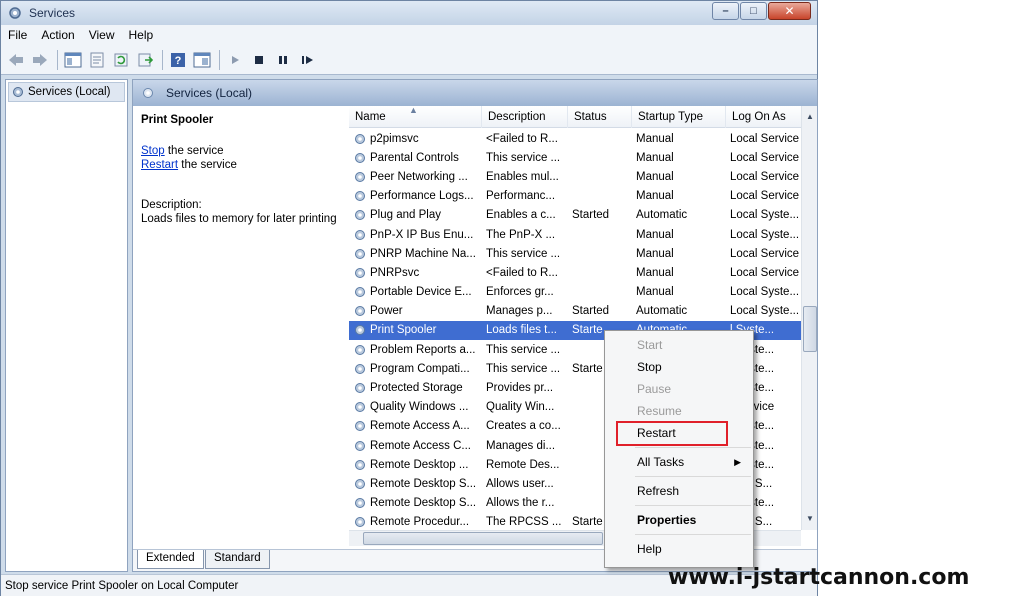 The width and height of the screenshot is (1024, 596). I want to click on view-toolbar-button, so click(202, 60).